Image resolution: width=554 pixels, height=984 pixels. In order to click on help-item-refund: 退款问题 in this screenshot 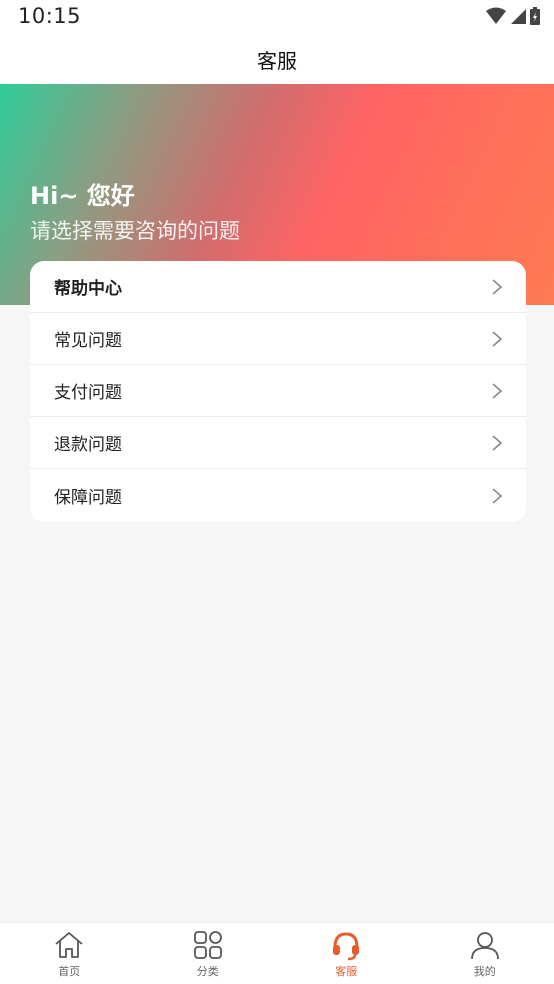, I will do `click(278, 443)`.